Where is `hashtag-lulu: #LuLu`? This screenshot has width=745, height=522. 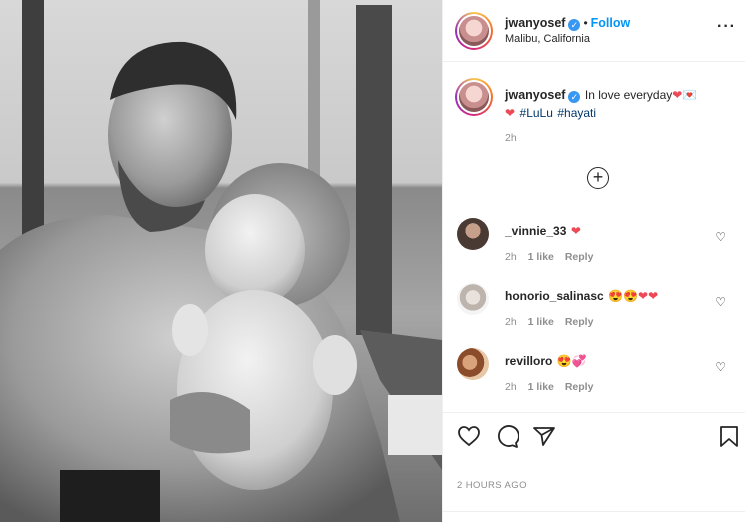 hashtag-lulu: #LuLu is located at coordinates (536, 113).